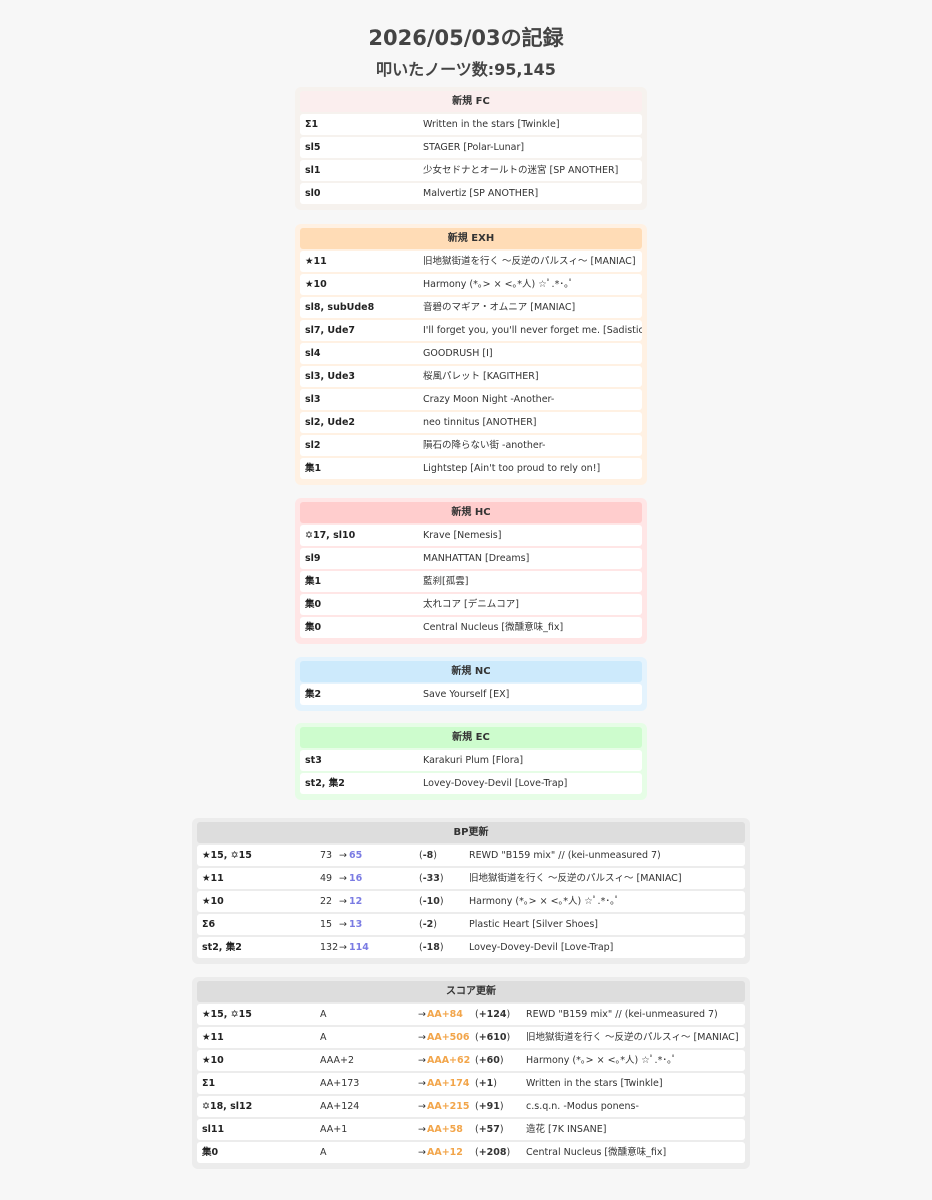 This screenshot has width=932, height=1200. I want to click on level-label: sl5, so click(313, 147).